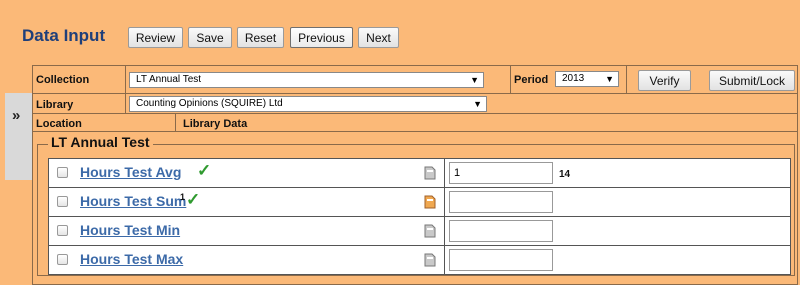 This screenshot has height=285, width=800. What do you see at coordinates (752, 80) in the screenshot?
I see `submit-lock-button: Submit/Lock` at bounding box center [752, 80].